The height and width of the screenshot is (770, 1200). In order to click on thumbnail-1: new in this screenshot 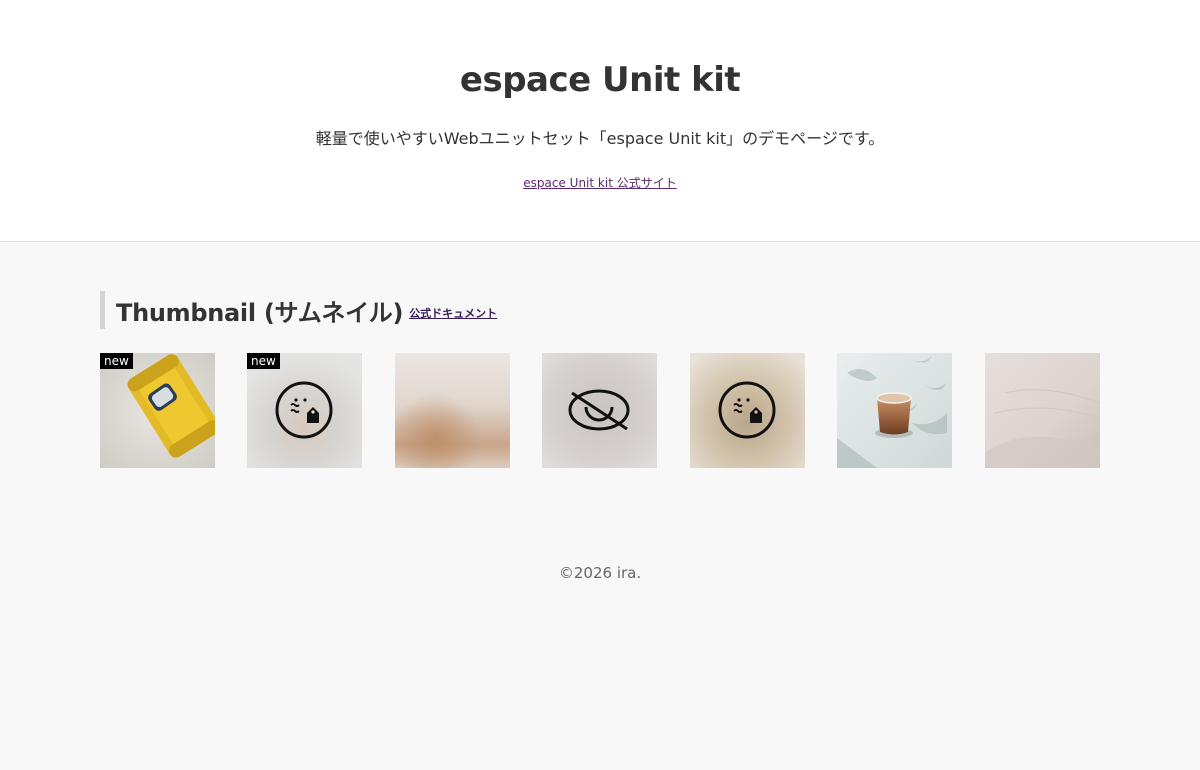, I will do `click(157, 410)`.